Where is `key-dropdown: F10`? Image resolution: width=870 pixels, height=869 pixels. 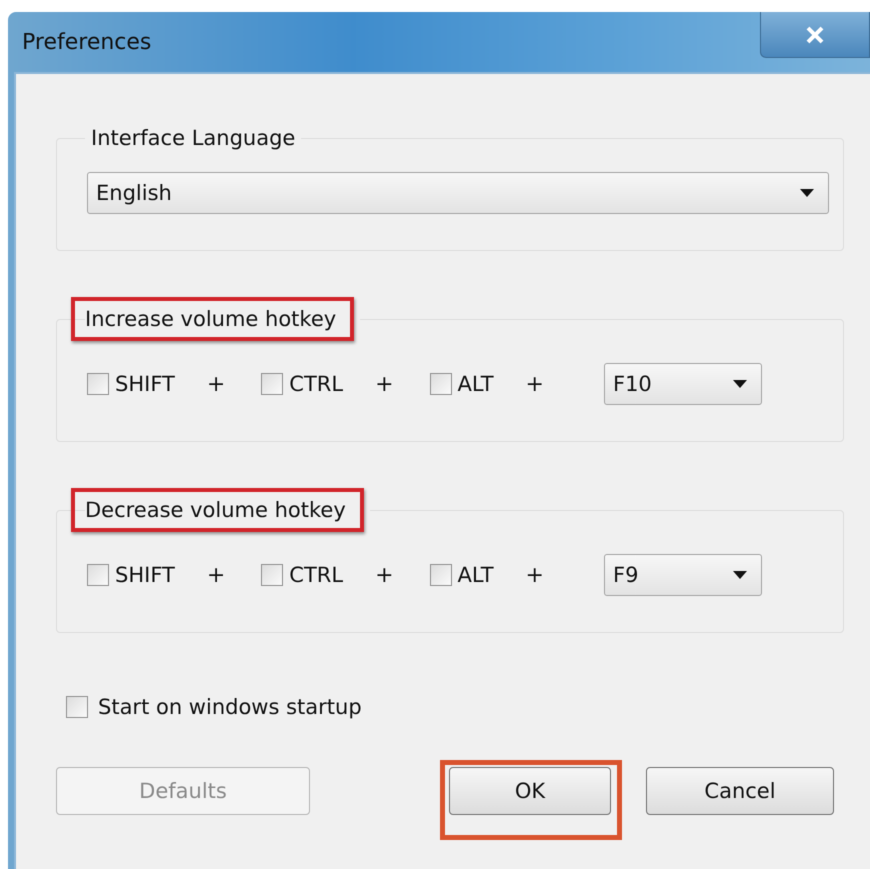 key-dropdown: F10 is located at coordinates (683, 384).